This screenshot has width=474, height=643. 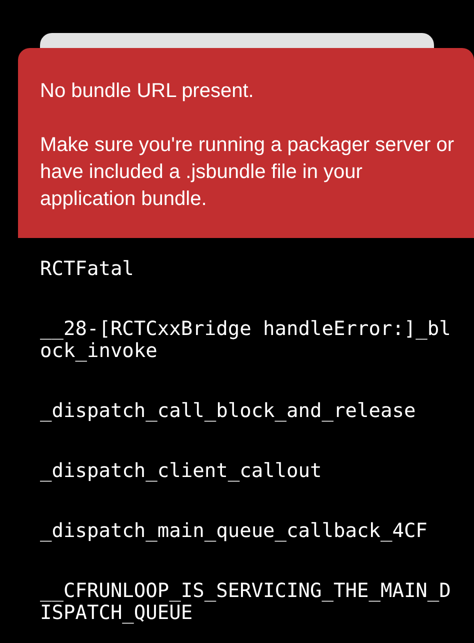 I want to click on stack-frame: _dispatch_call_block_and_release, so click(x=246, y=411).